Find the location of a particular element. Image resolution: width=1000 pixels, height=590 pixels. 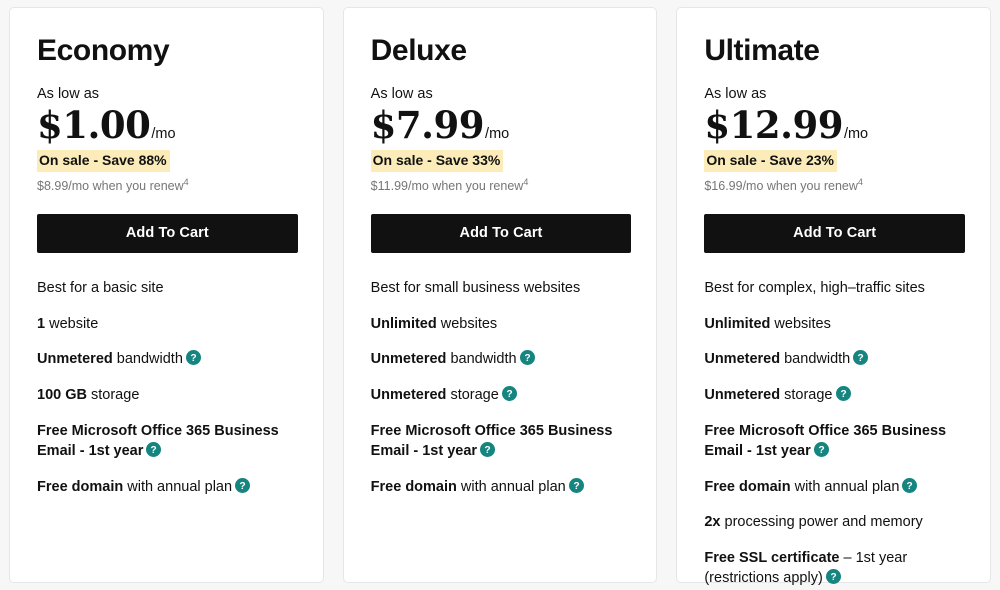

feature-label-strong: 2x is located at coordinates (712, 522).